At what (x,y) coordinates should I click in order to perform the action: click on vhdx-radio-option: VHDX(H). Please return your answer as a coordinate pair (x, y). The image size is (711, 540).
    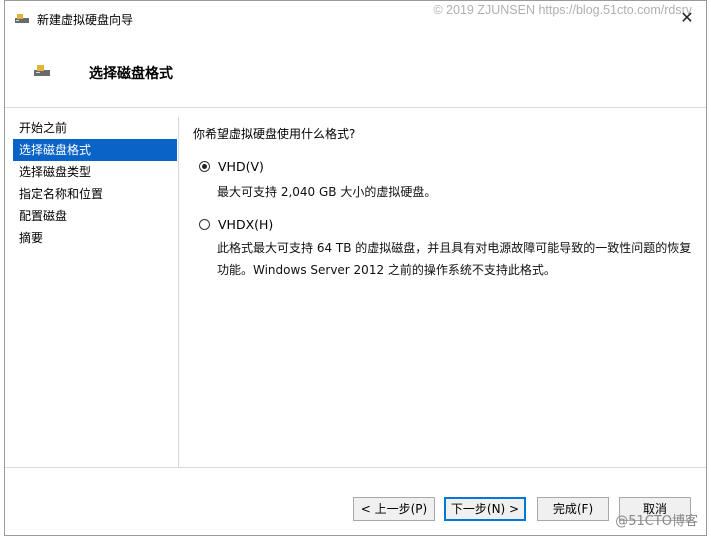
    Looking at the image, I should click on (236, 224).